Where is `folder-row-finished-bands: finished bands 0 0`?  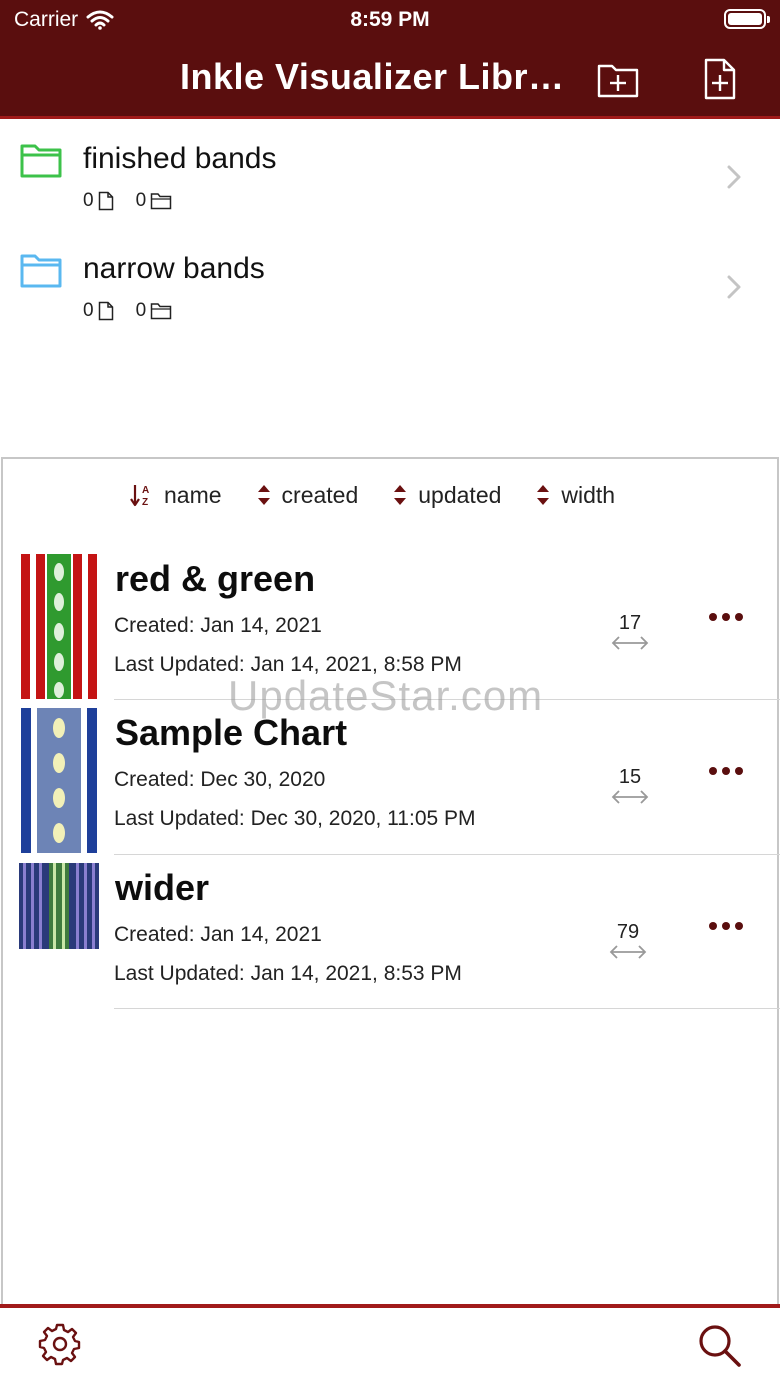 folder-row-finished-bands: finished bands 0 0 is located at coordinates (390, 175).